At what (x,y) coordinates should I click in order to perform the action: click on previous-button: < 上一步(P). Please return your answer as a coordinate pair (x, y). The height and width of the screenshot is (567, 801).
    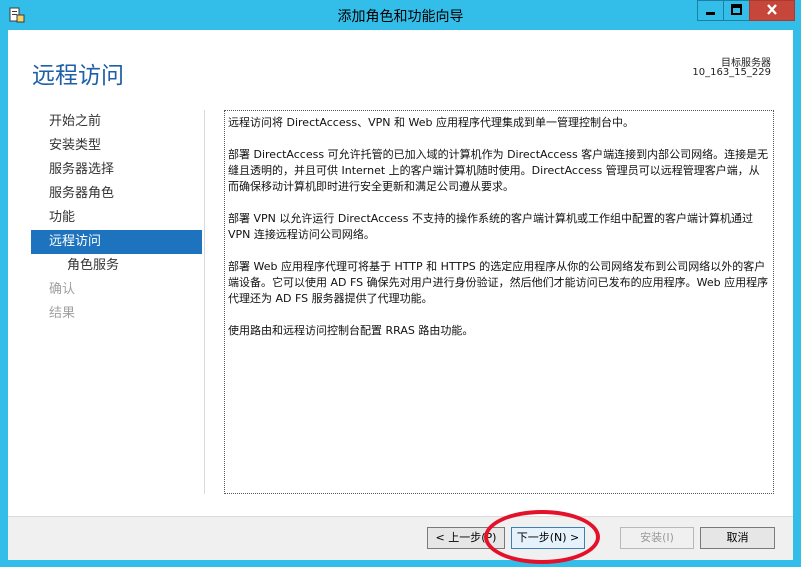
    Looking at the image, I should click on (466, 538).